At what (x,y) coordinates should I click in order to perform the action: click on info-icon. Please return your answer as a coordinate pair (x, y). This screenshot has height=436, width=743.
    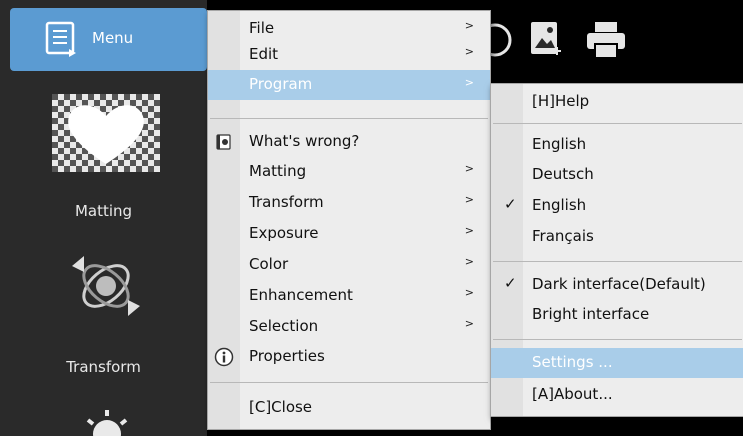
    Looking at the image, I should click on (224, 357).